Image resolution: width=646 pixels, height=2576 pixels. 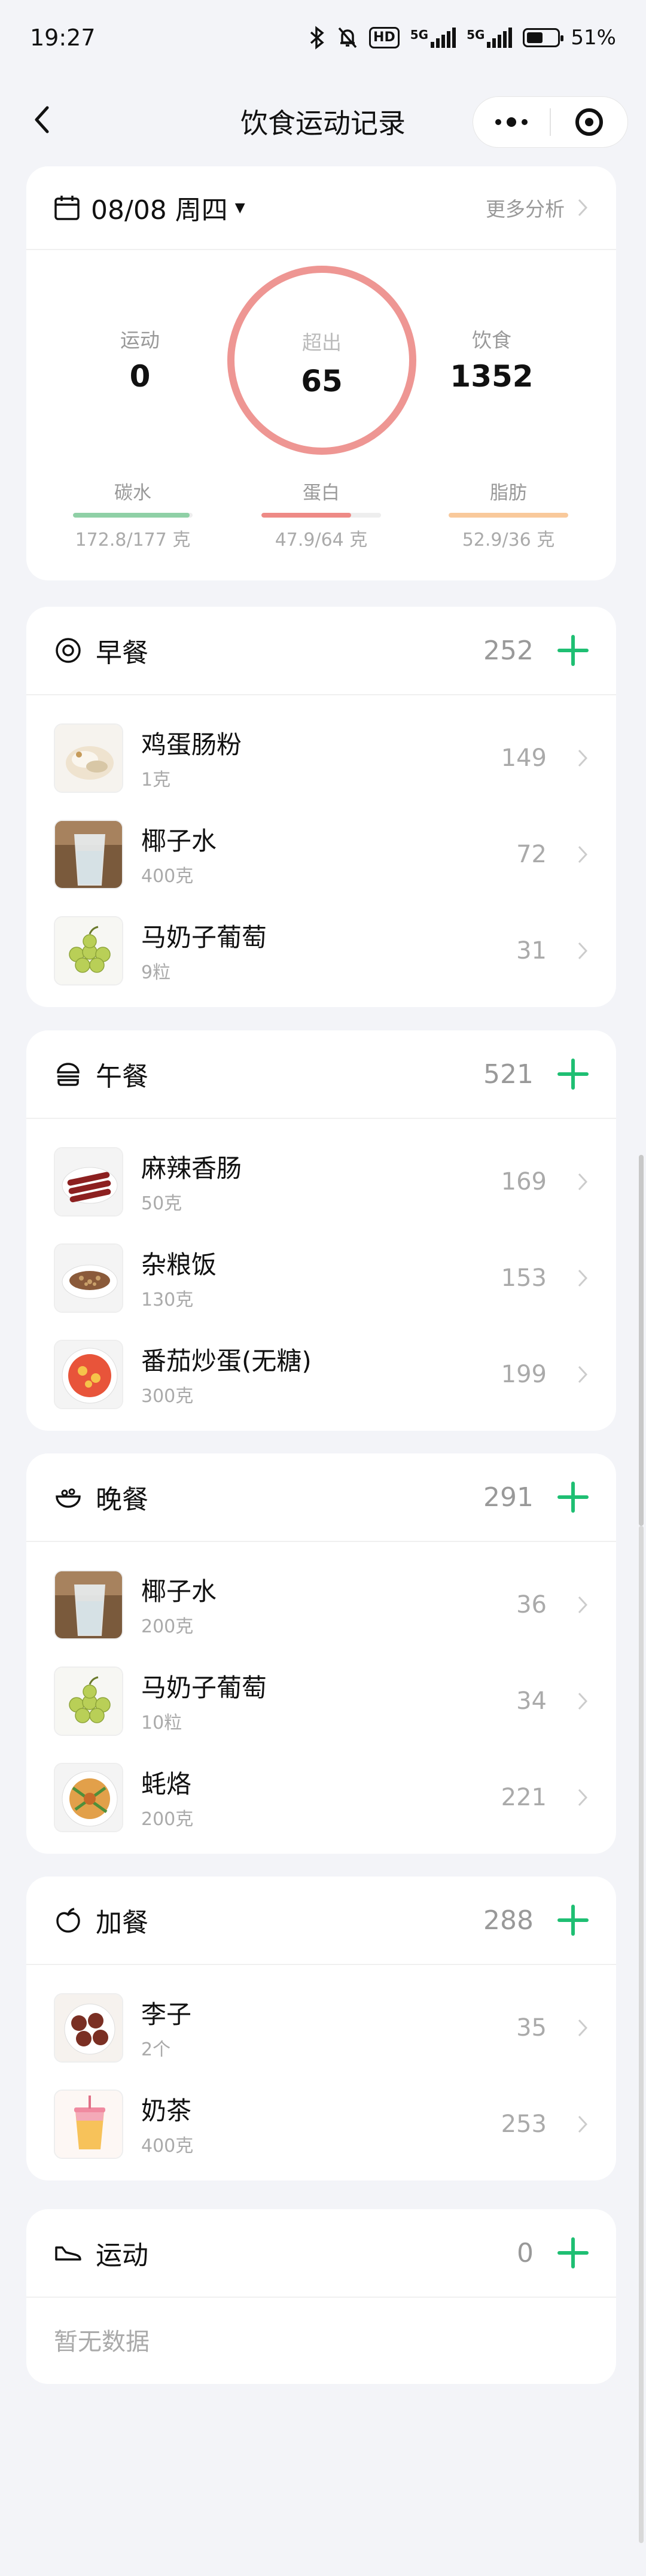 I want to click on food-name: 番茄炒蛋(无糖), so click(x=226, y=1361).